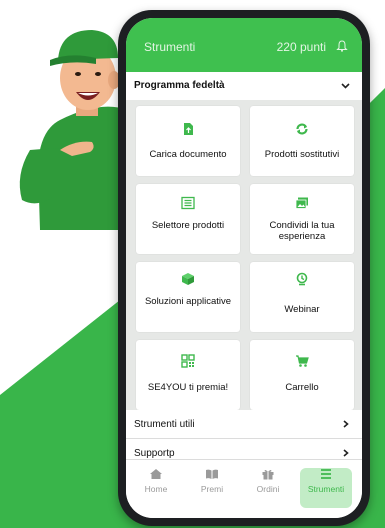  What do you see at coordinates (302, 361) in the screenshot?
I see `cart-icon` at bounding box center [302, 361].